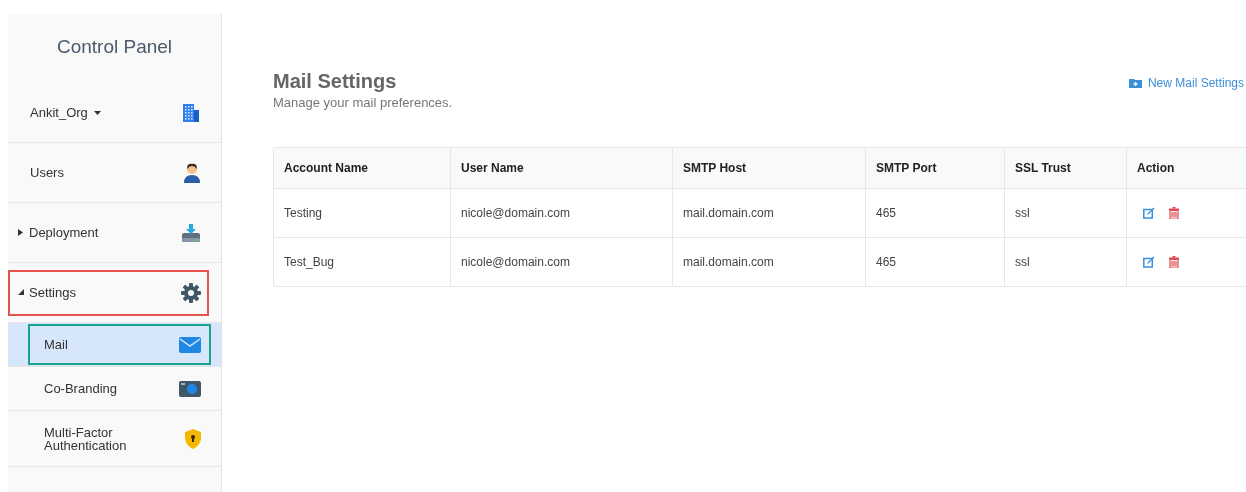 This screenshot has width=1246, height=492. I want to click on person-icon, so click(192, 172).